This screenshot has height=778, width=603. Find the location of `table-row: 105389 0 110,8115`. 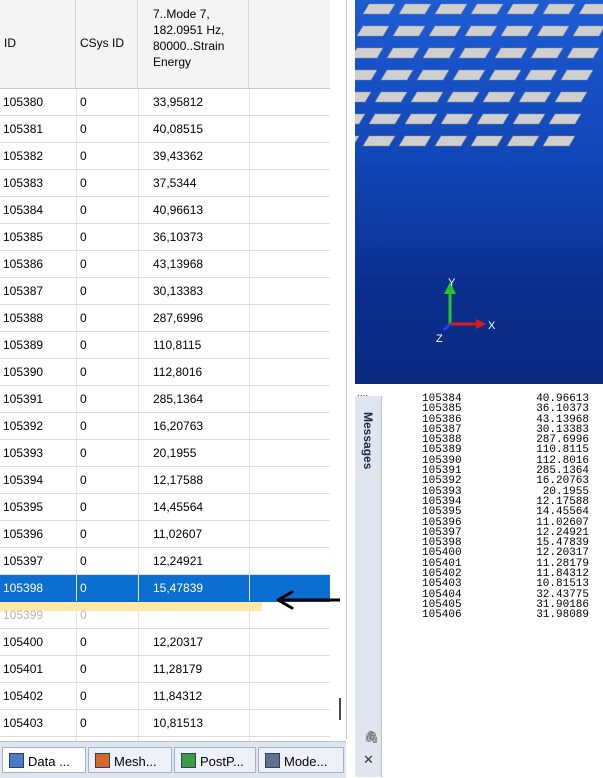

table-row: 105389 0 110,8115 is located at coordinates (165, 345).